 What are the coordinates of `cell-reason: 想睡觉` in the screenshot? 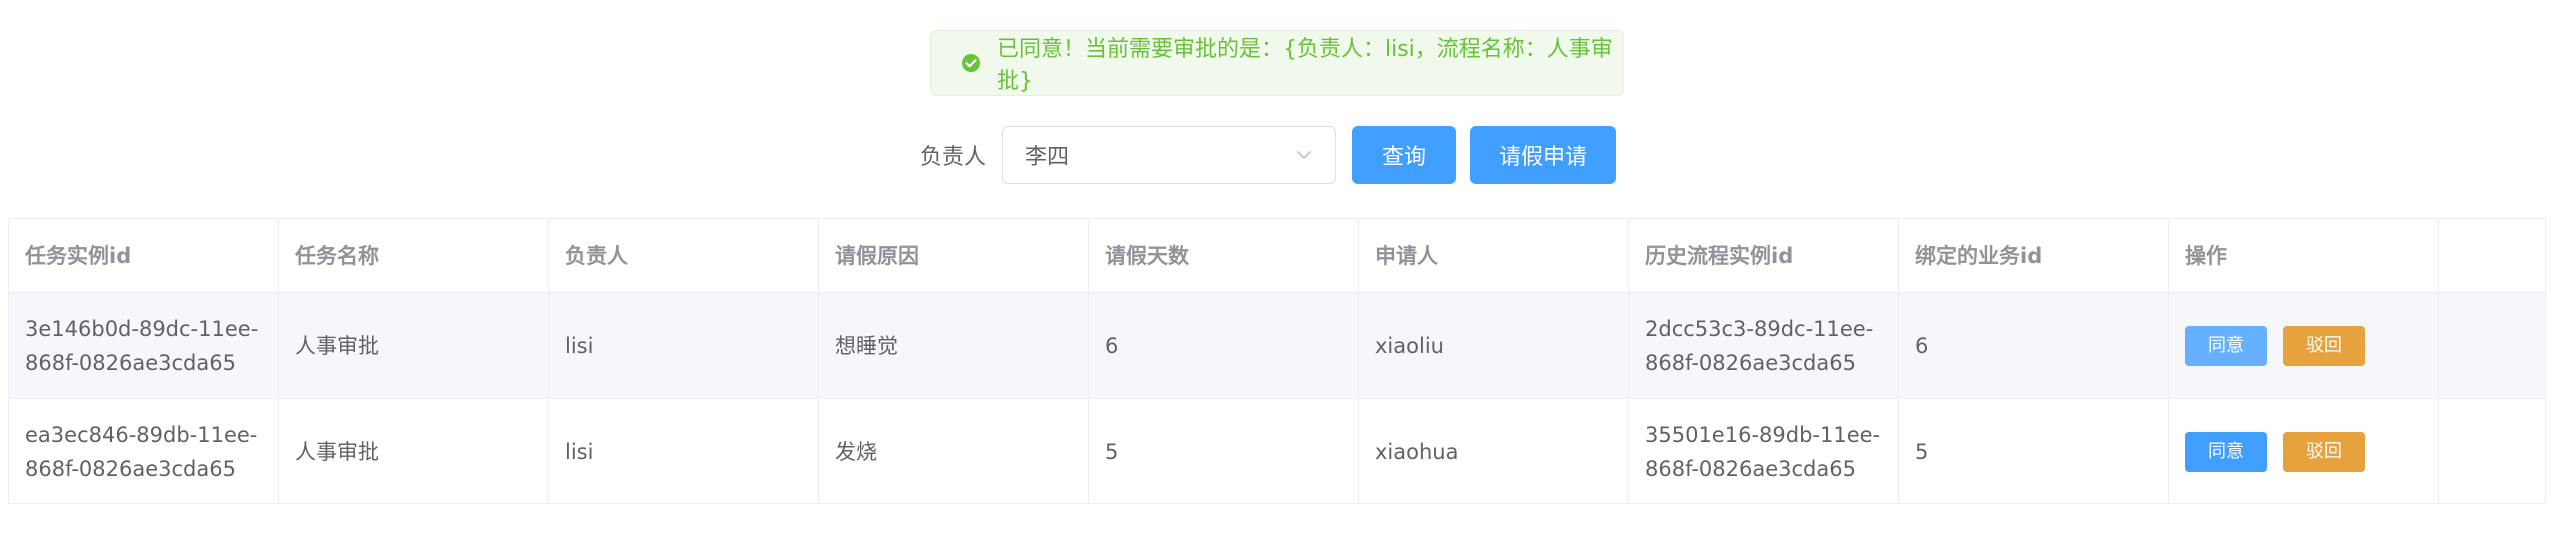 It's located at (954, 345).